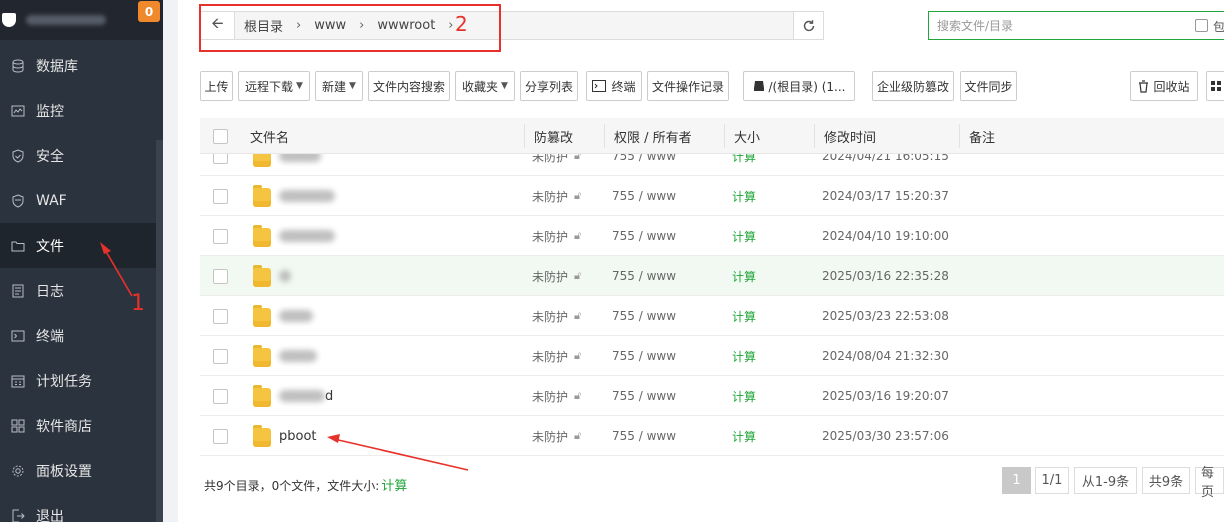  Describe the element at coordinates (329, 396) in the screenshot. I see `file-name: d` at that location.